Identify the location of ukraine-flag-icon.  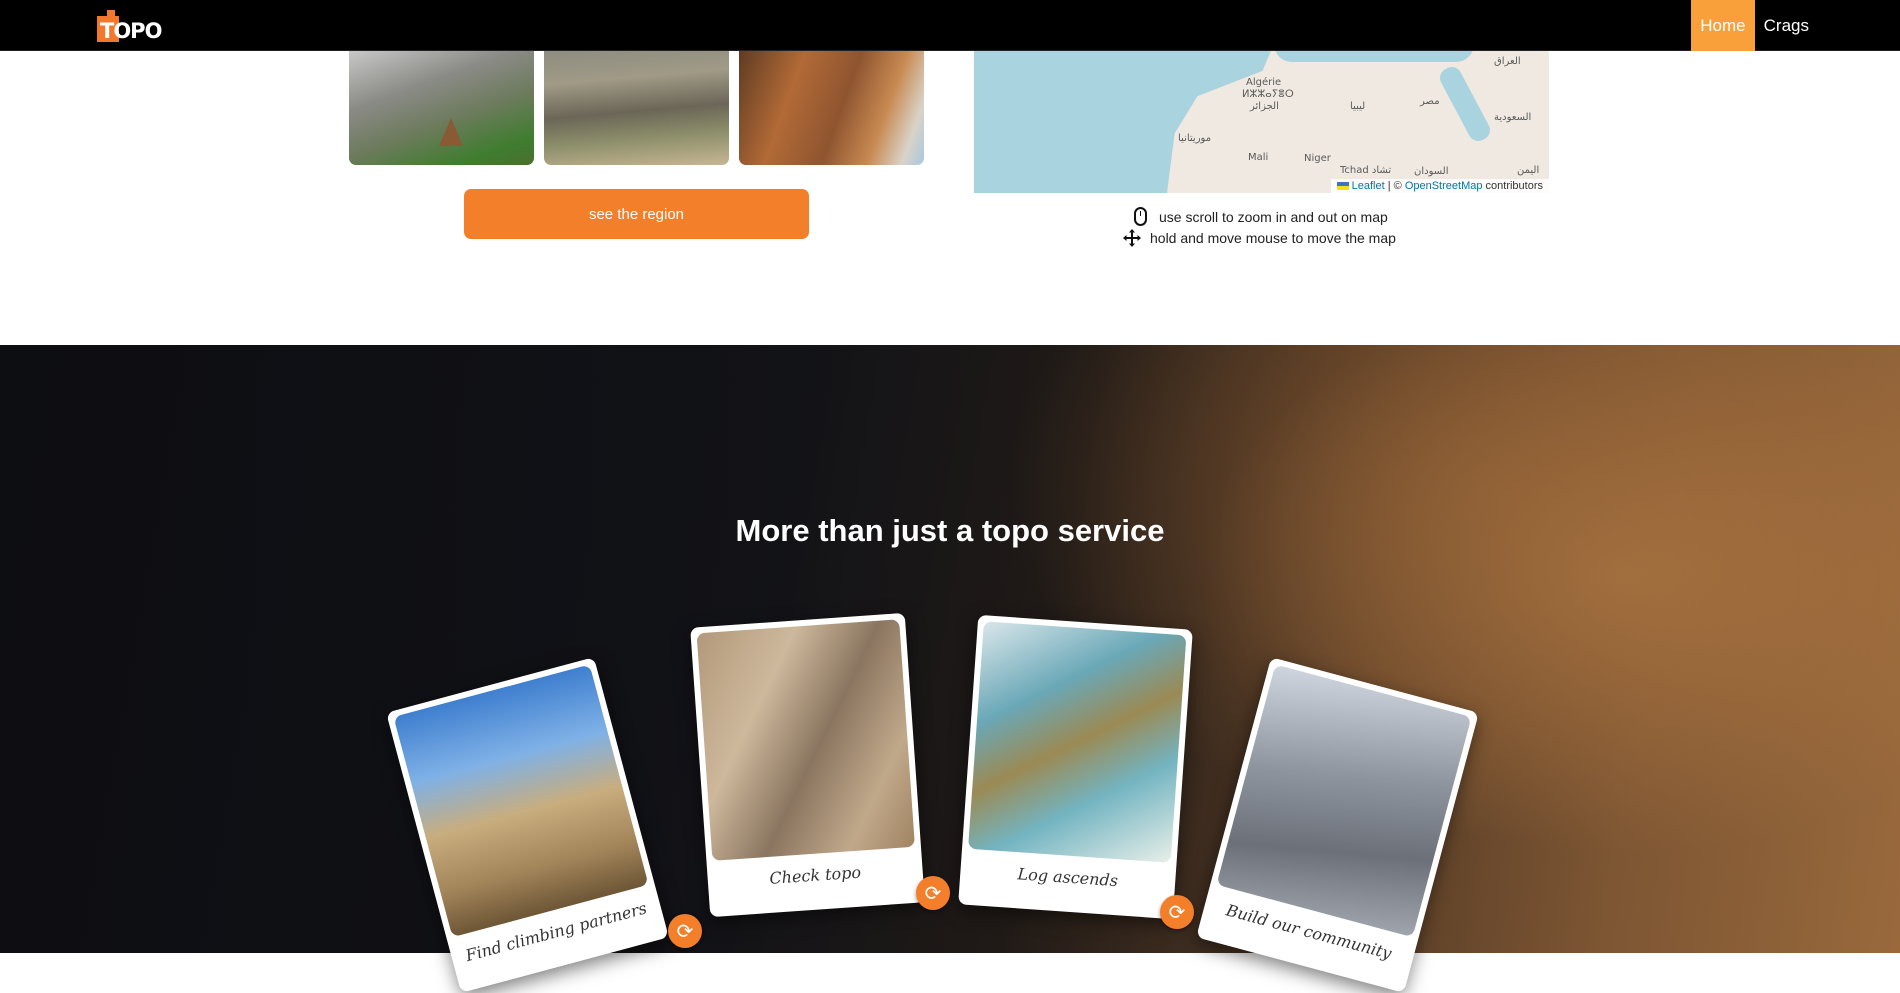
(1342, 186).